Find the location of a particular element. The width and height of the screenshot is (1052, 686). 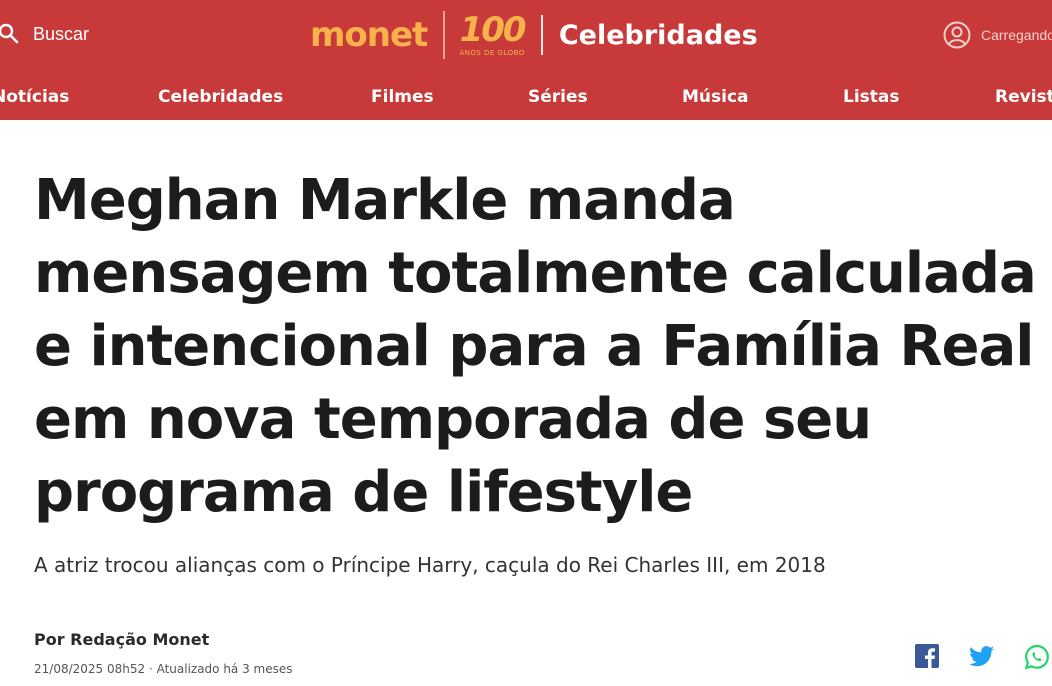

logo-divider is located at coordinates (444, 35).